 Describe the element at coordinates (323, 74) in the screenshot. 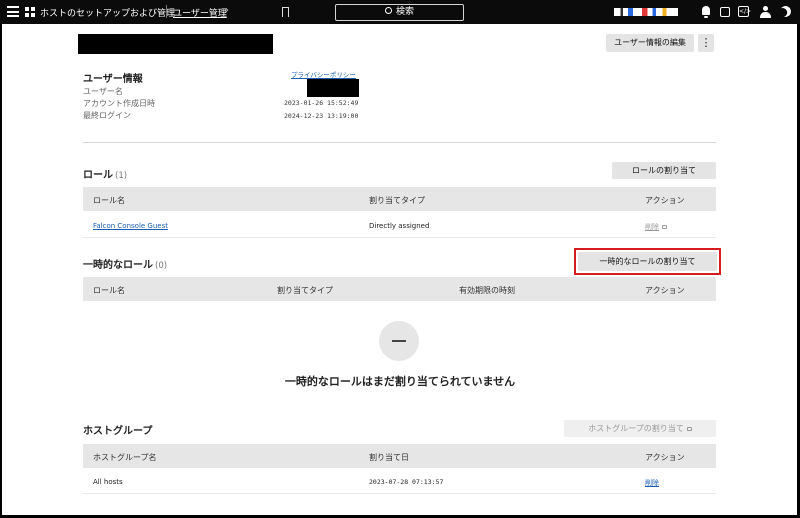

I see `privacy-policy-link: プライバシーポリシー` at that location.